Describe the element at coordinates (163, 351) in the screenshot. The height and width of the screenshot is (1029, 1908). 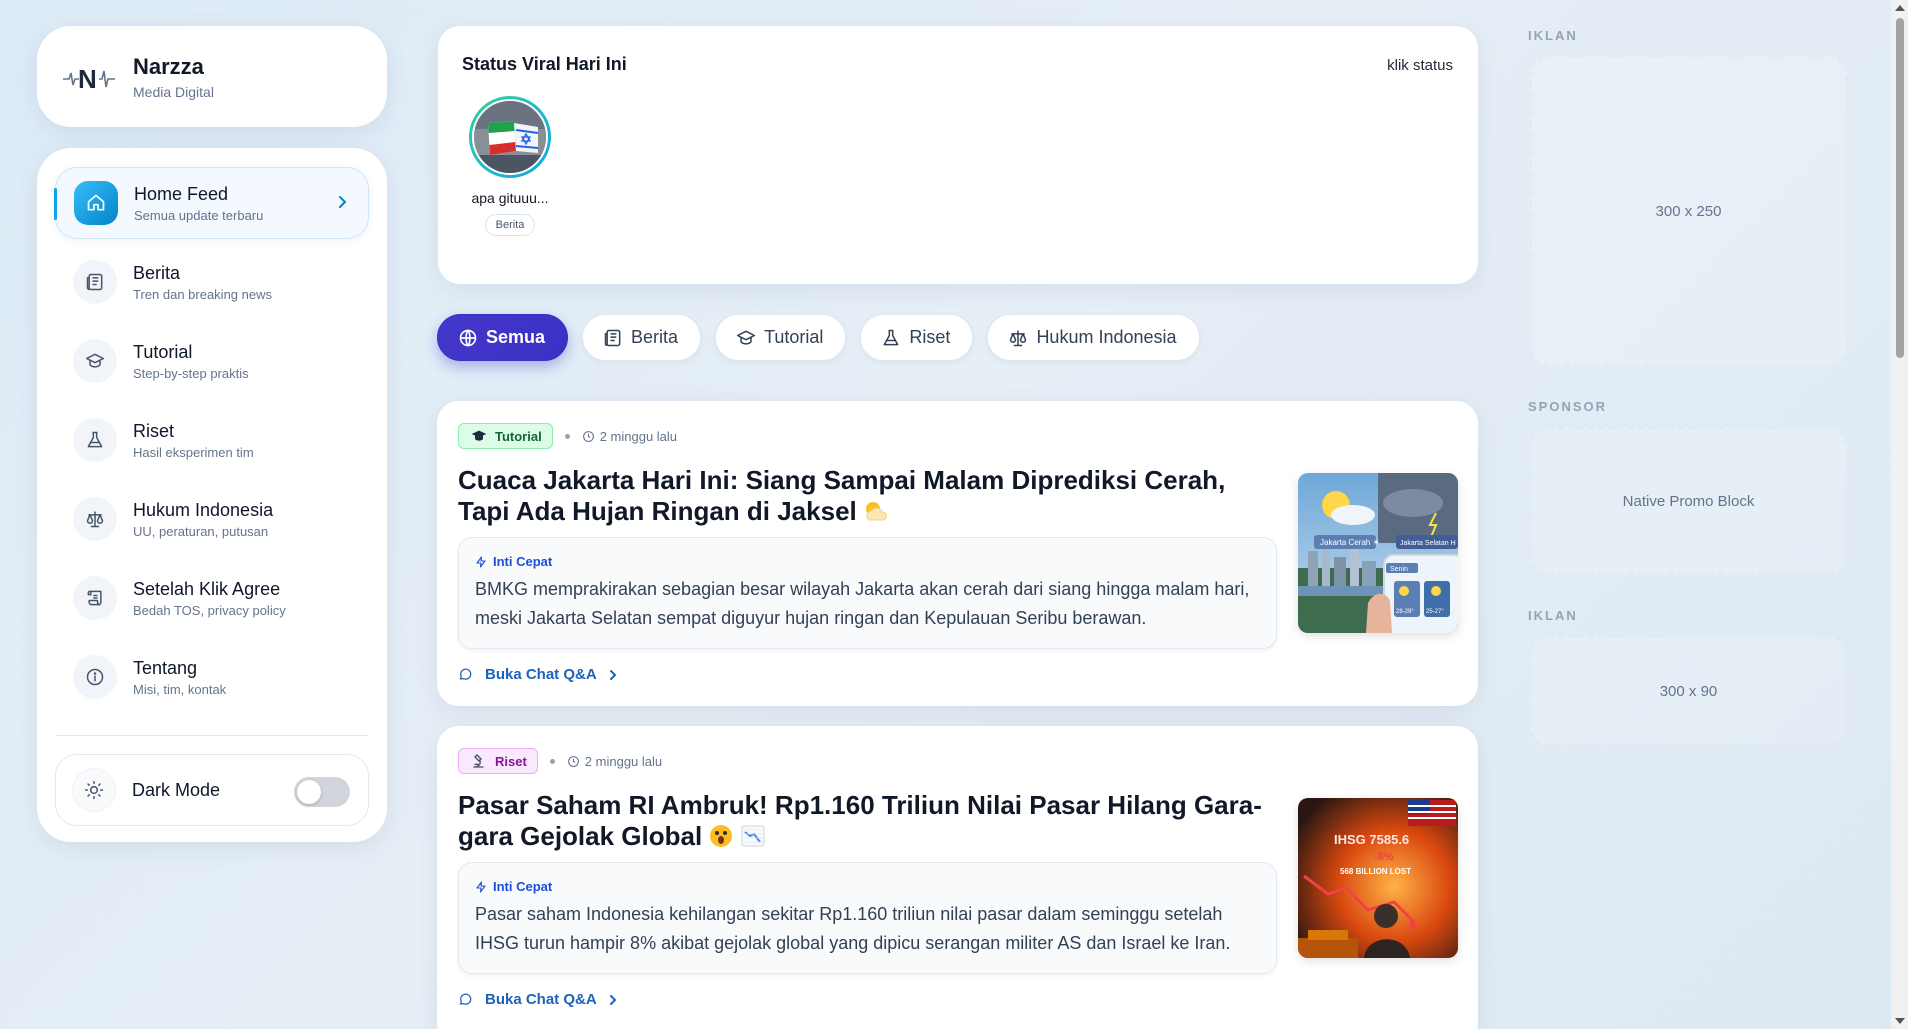
I see `sidebar-item-label: Tutorial` at that location.